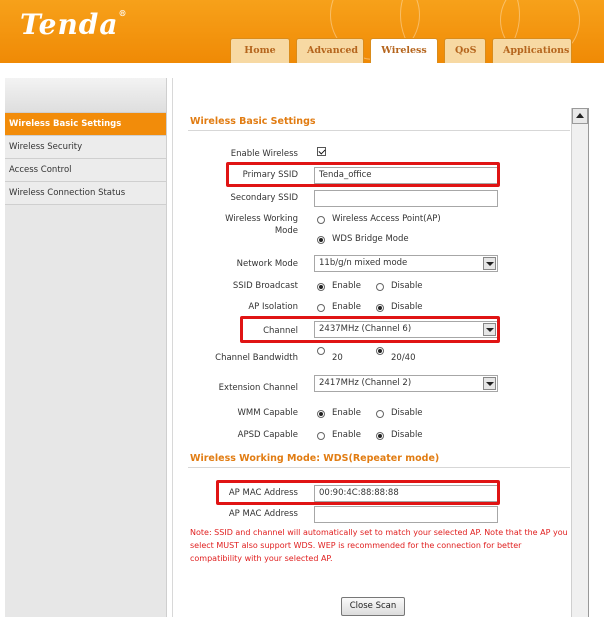 The height and width of the screenshot is (617, 604). Describe the element at coordinates (321, 351) in the screenshot. I see `bandwidth-20-radio` at that location.